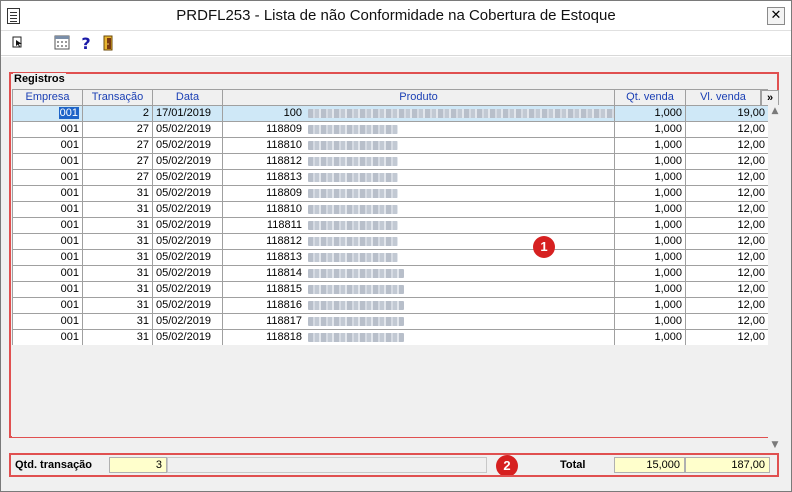  I want to click on table-row: 001 2 17/01/2019 100 1,000 19,00, so click(391, 114).